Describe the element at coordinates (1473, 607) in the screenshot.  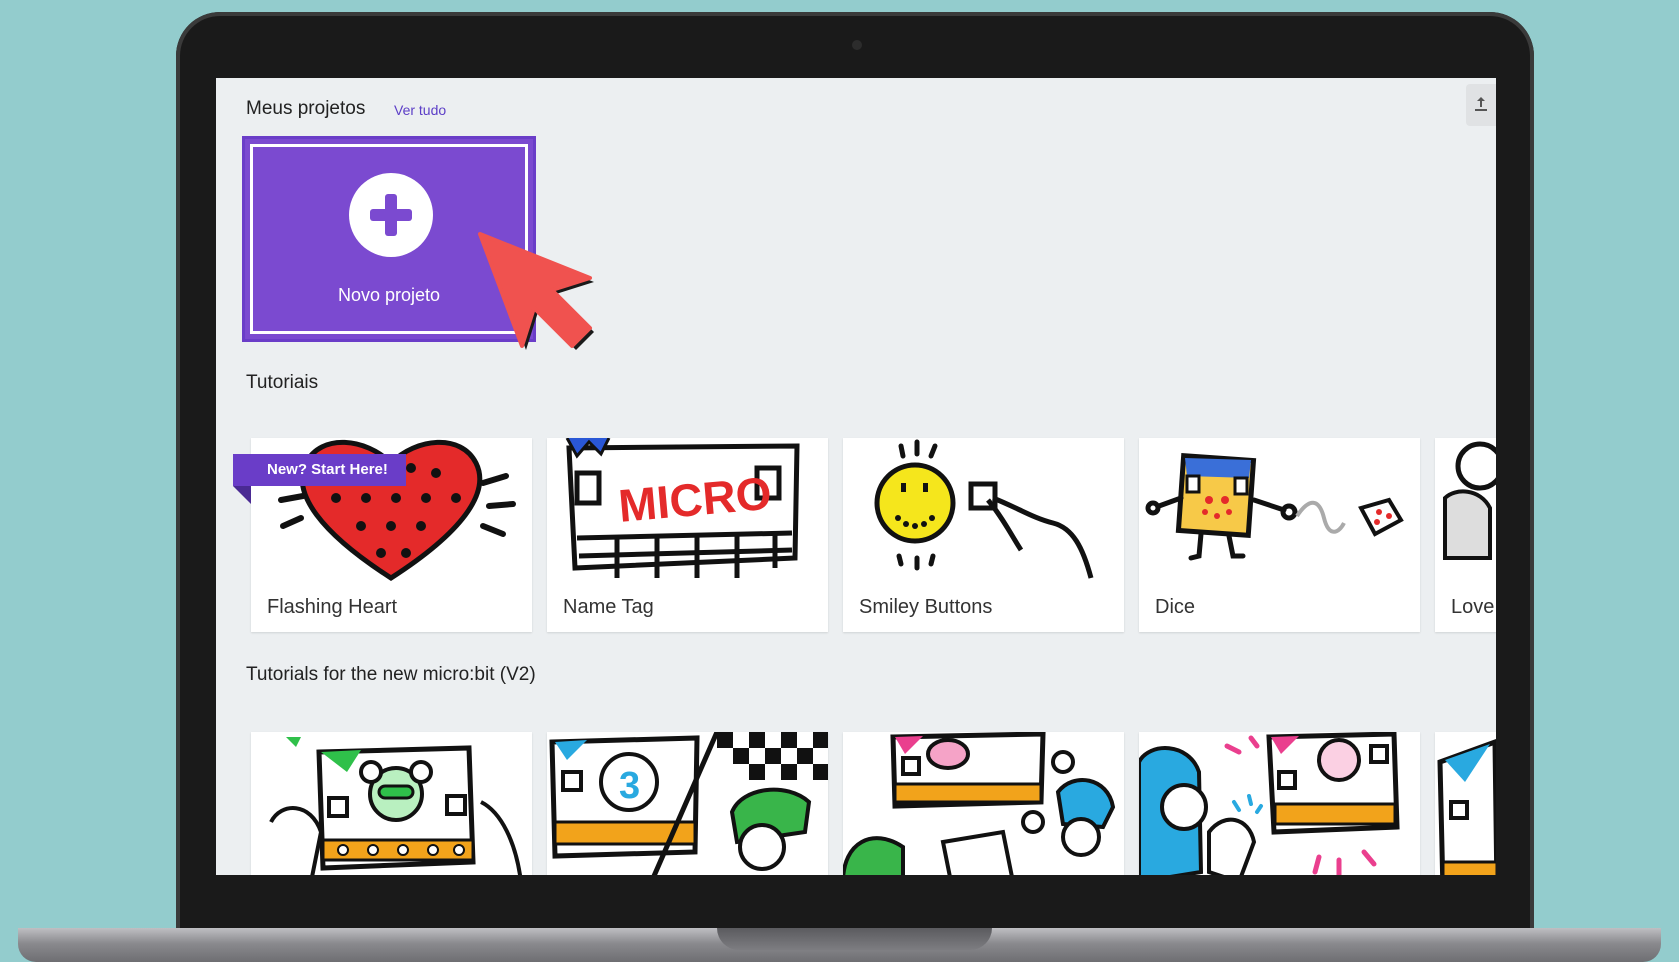
I see `tutorial-label: Love` at that location.